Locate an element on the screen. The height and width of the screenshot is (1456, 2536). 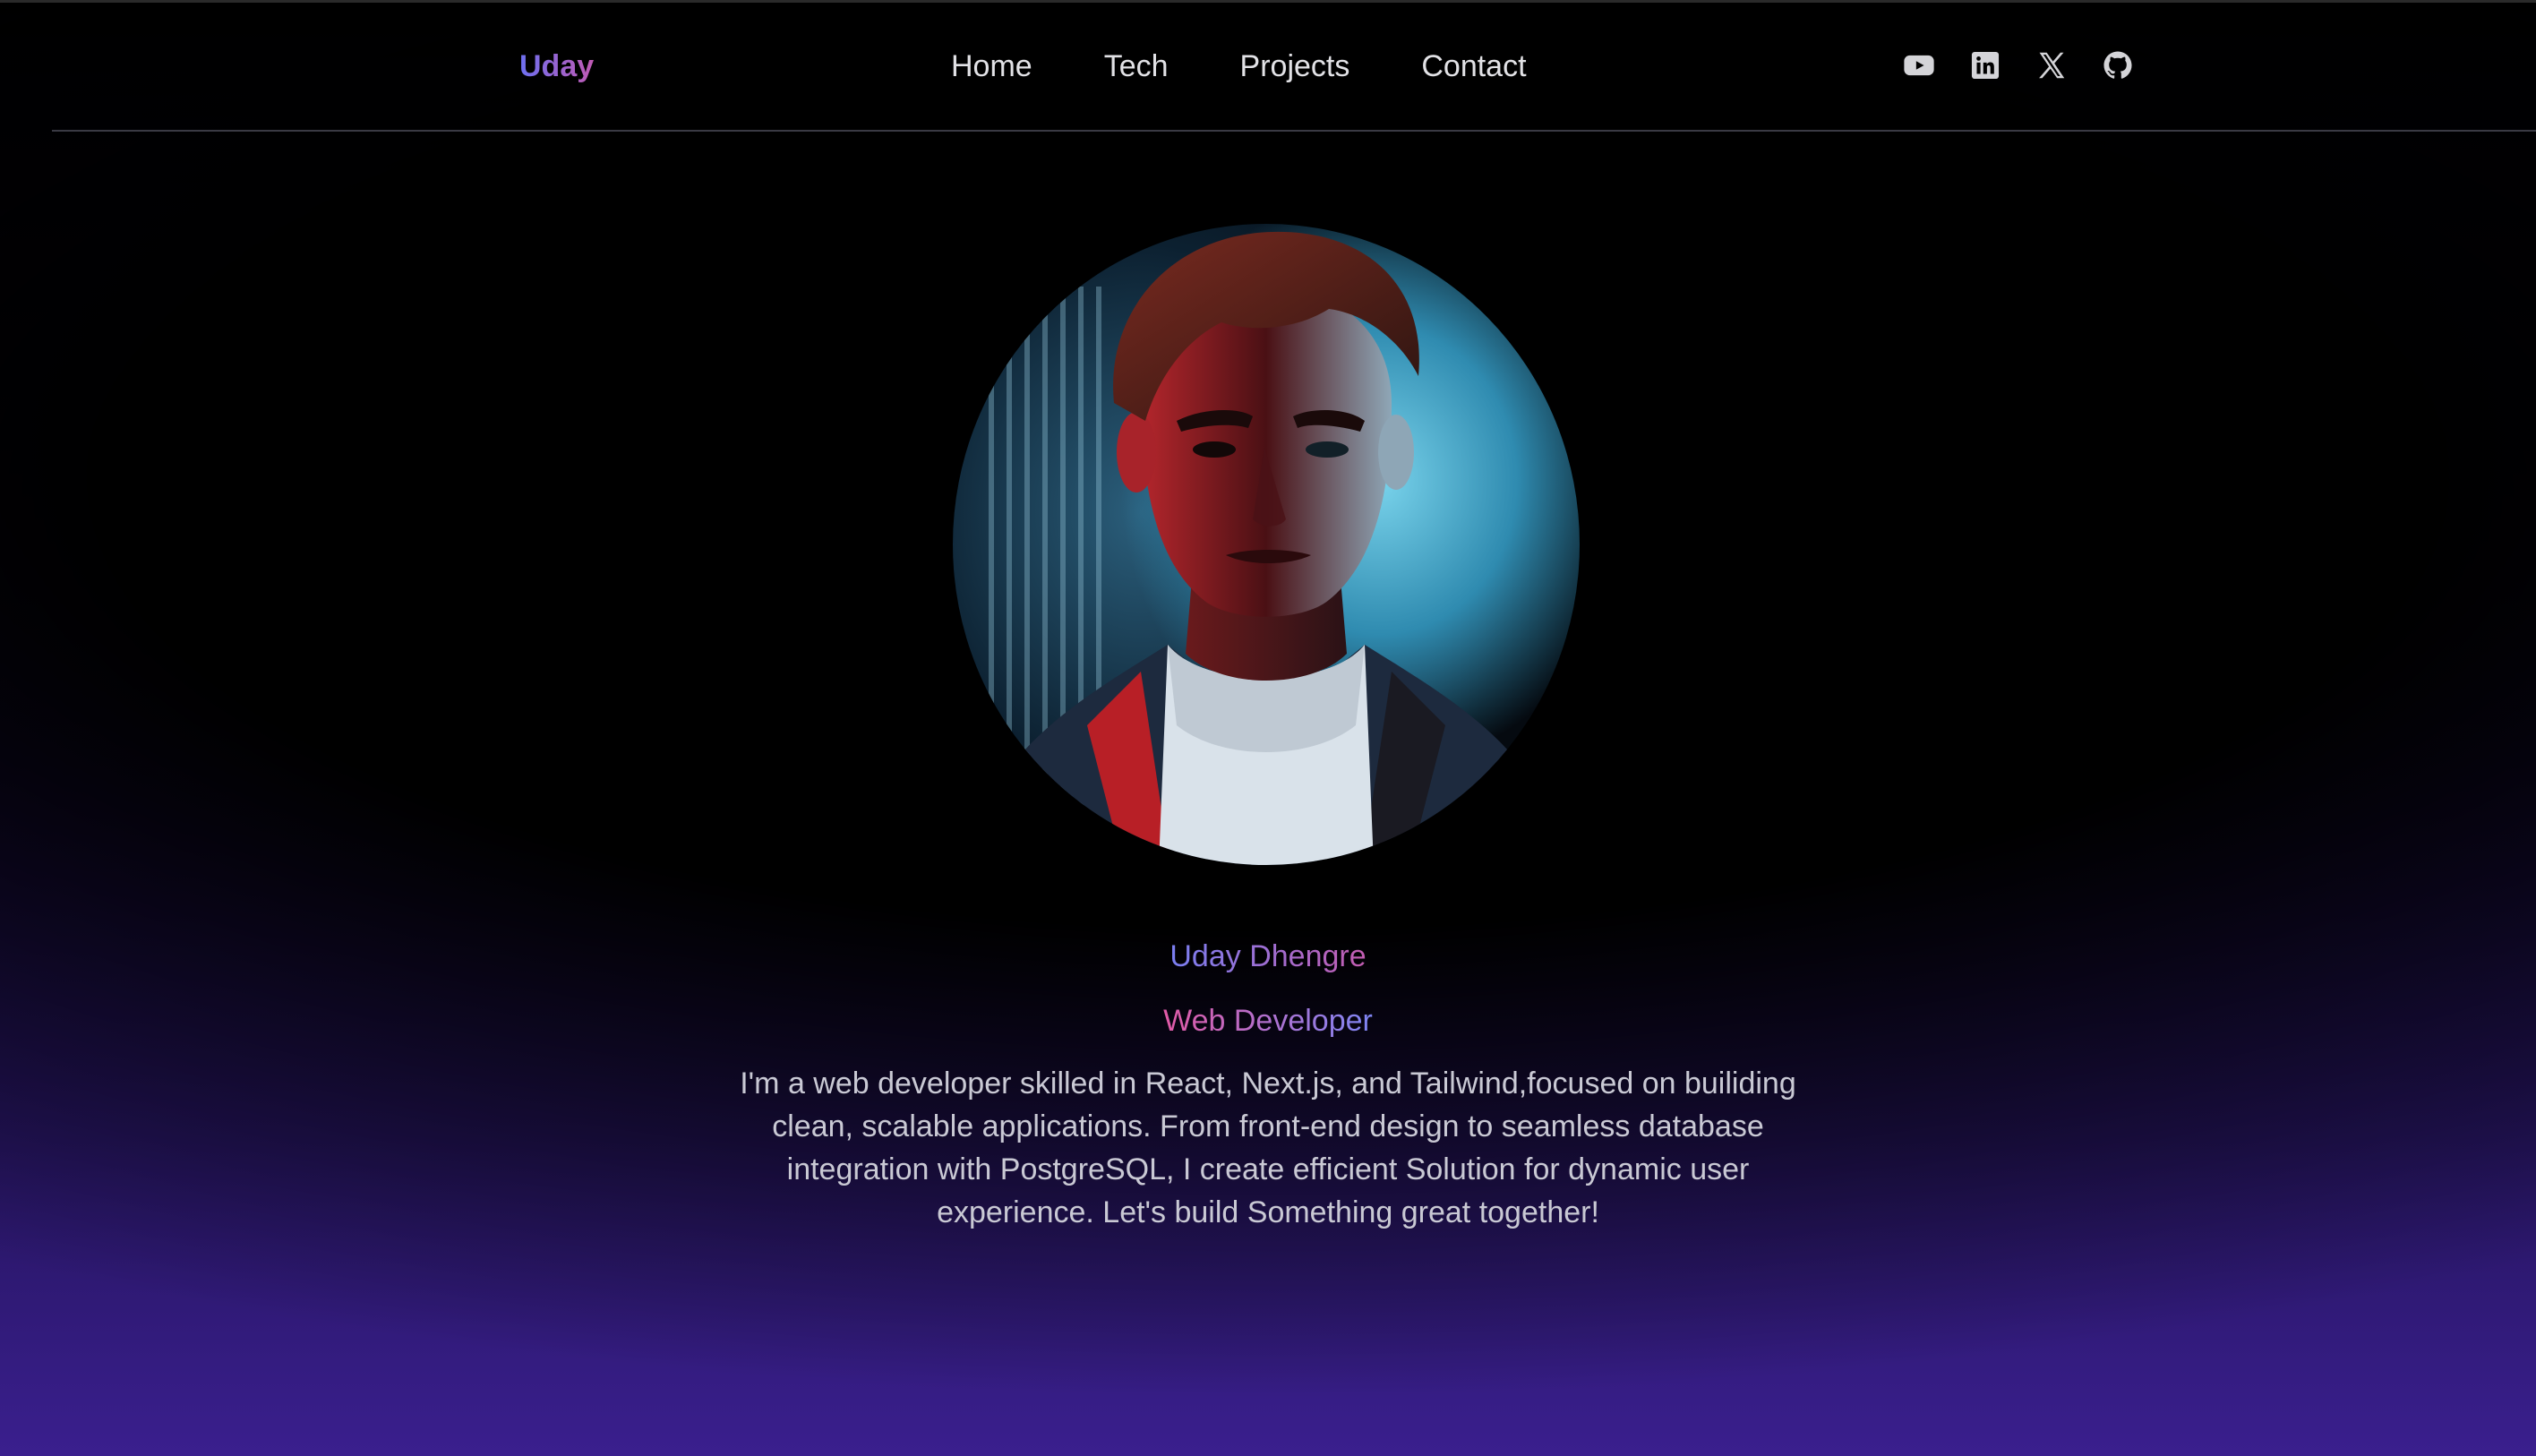
linkedin-icon is located at coordinates (1985, 65).